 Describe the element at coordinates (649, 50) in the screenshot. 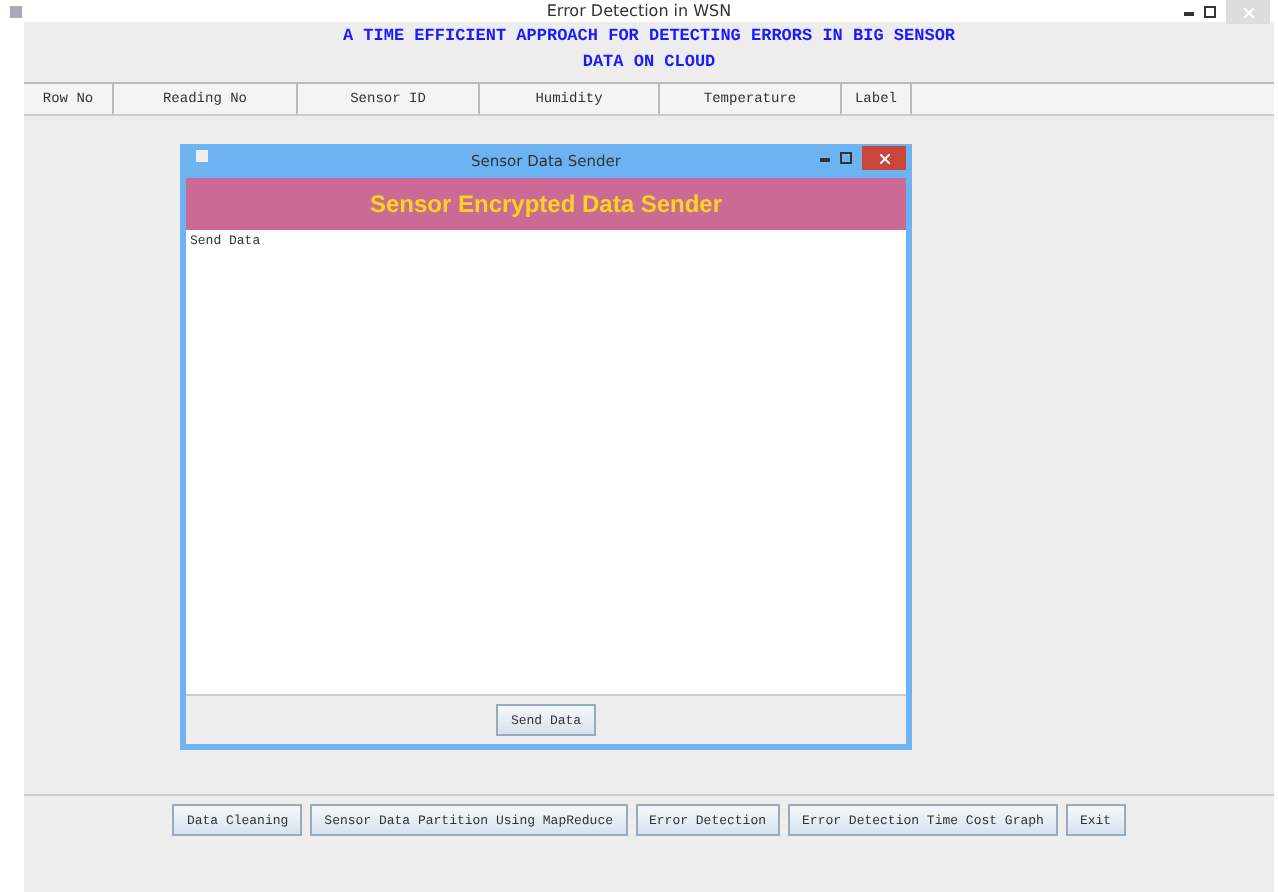

I see `heading: A TIME EFFICIENT APPROACH FOR DETECTING ERRORS IN BIG SENSOR DATA ON CLOUD` at that location.